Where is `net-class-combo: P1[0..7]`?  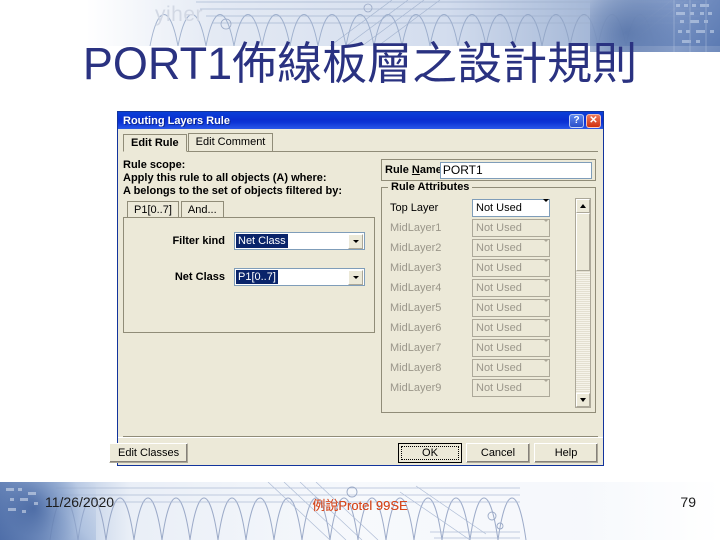
net-class-combo: P1[0..7] is located at coordinates (299, 277).